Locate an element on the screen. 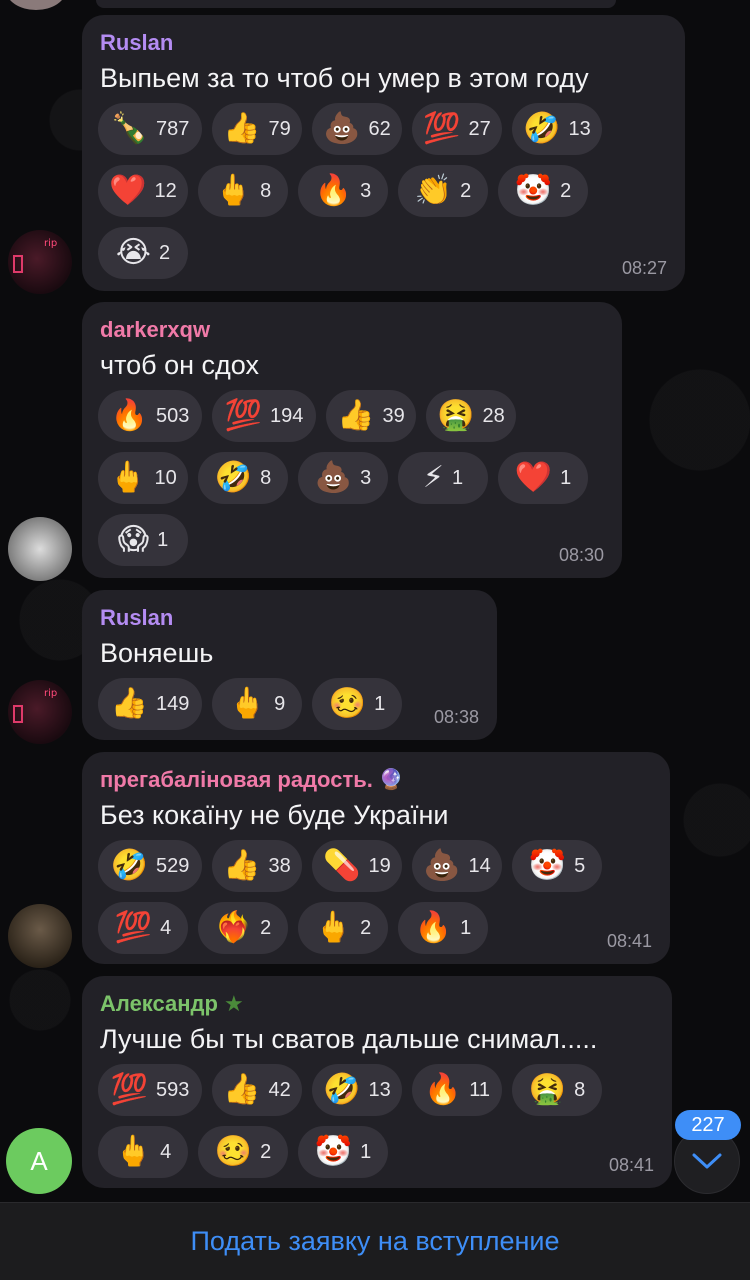  reaction-heart: ❤️ 1 is located at coordinates (543, 478).